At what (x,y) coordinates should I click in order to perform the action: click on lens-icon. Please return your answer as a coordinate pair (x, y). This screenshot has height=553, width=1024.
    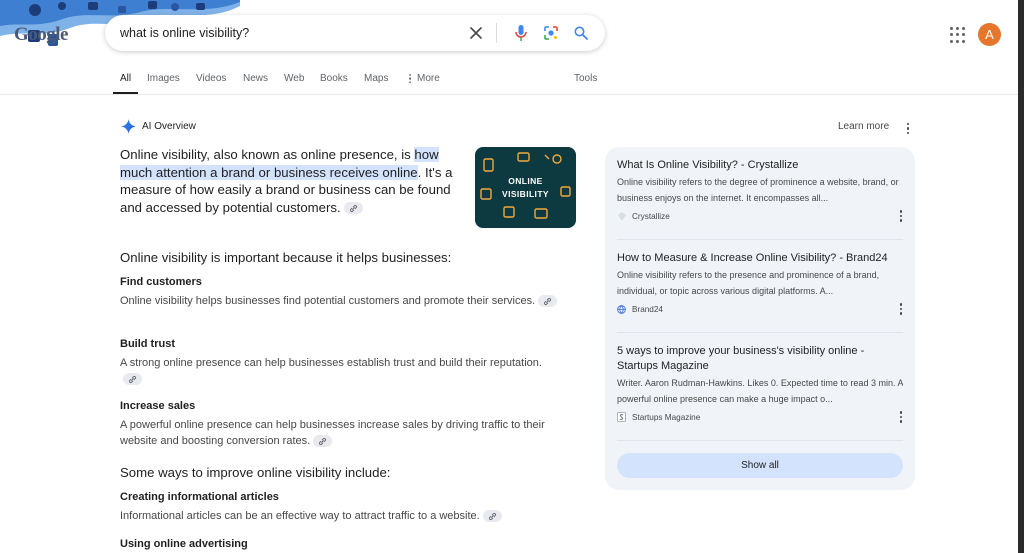
    Looking at the image, I should click on (551, 33).